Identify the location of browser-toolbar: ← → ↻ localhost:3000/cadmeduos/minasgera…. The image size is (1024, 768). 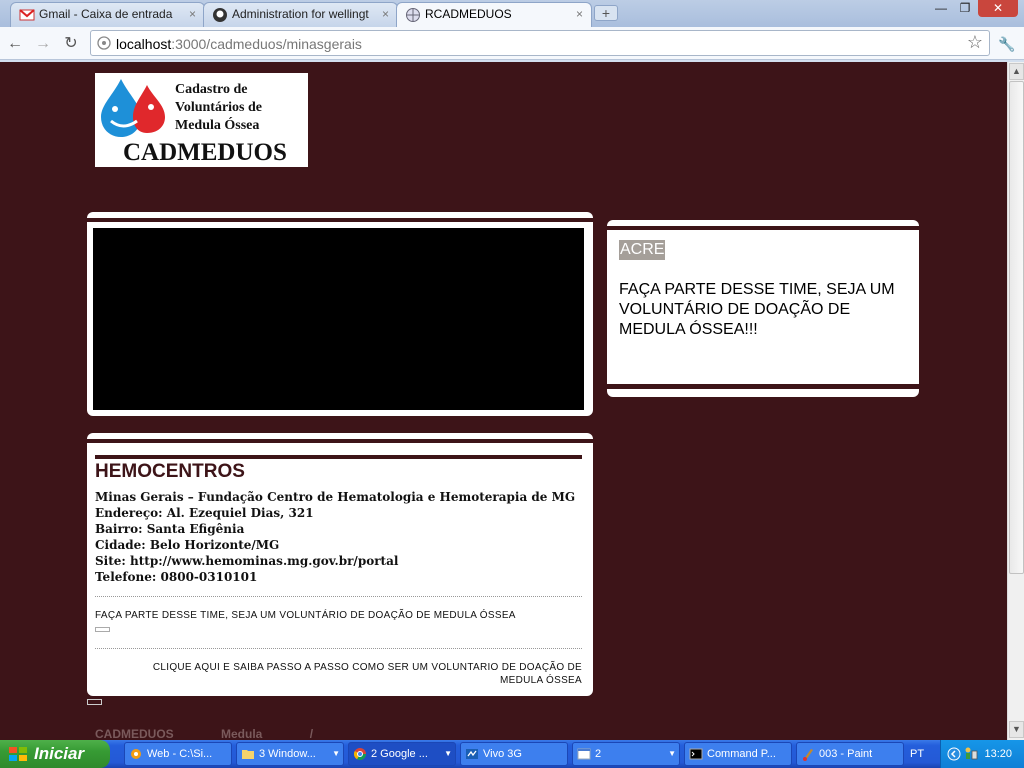
(512, 43).